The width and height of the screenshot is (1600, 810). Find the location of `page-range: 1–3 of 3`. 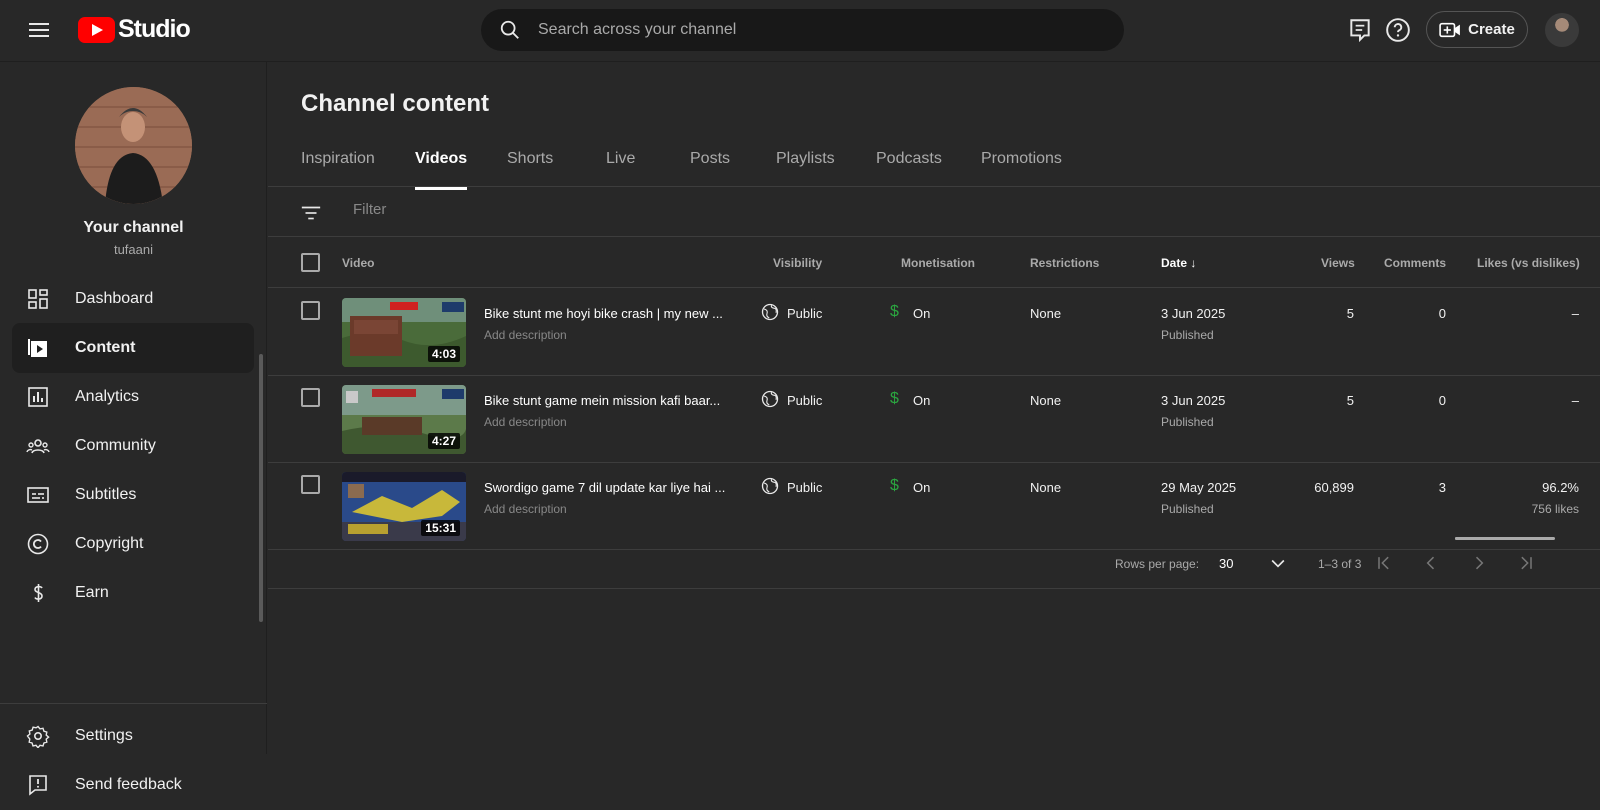

page-range: 1–3 of 3 is located at coordinates (1340, 564).